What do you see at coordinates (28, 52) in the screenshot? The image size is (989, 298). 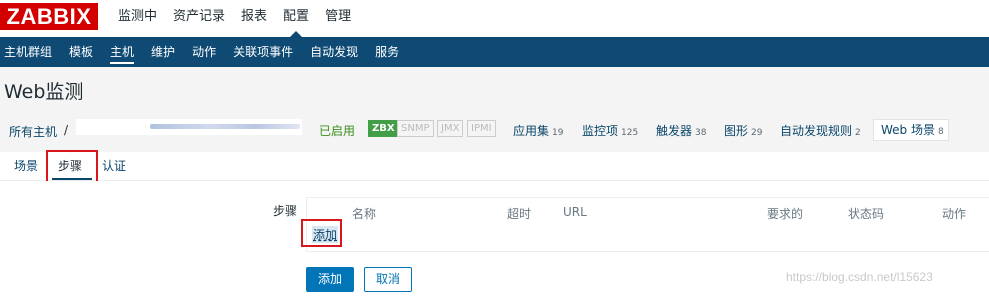 I see `submenu-host-groups: 主机群组` at bounding box center [28, 52].